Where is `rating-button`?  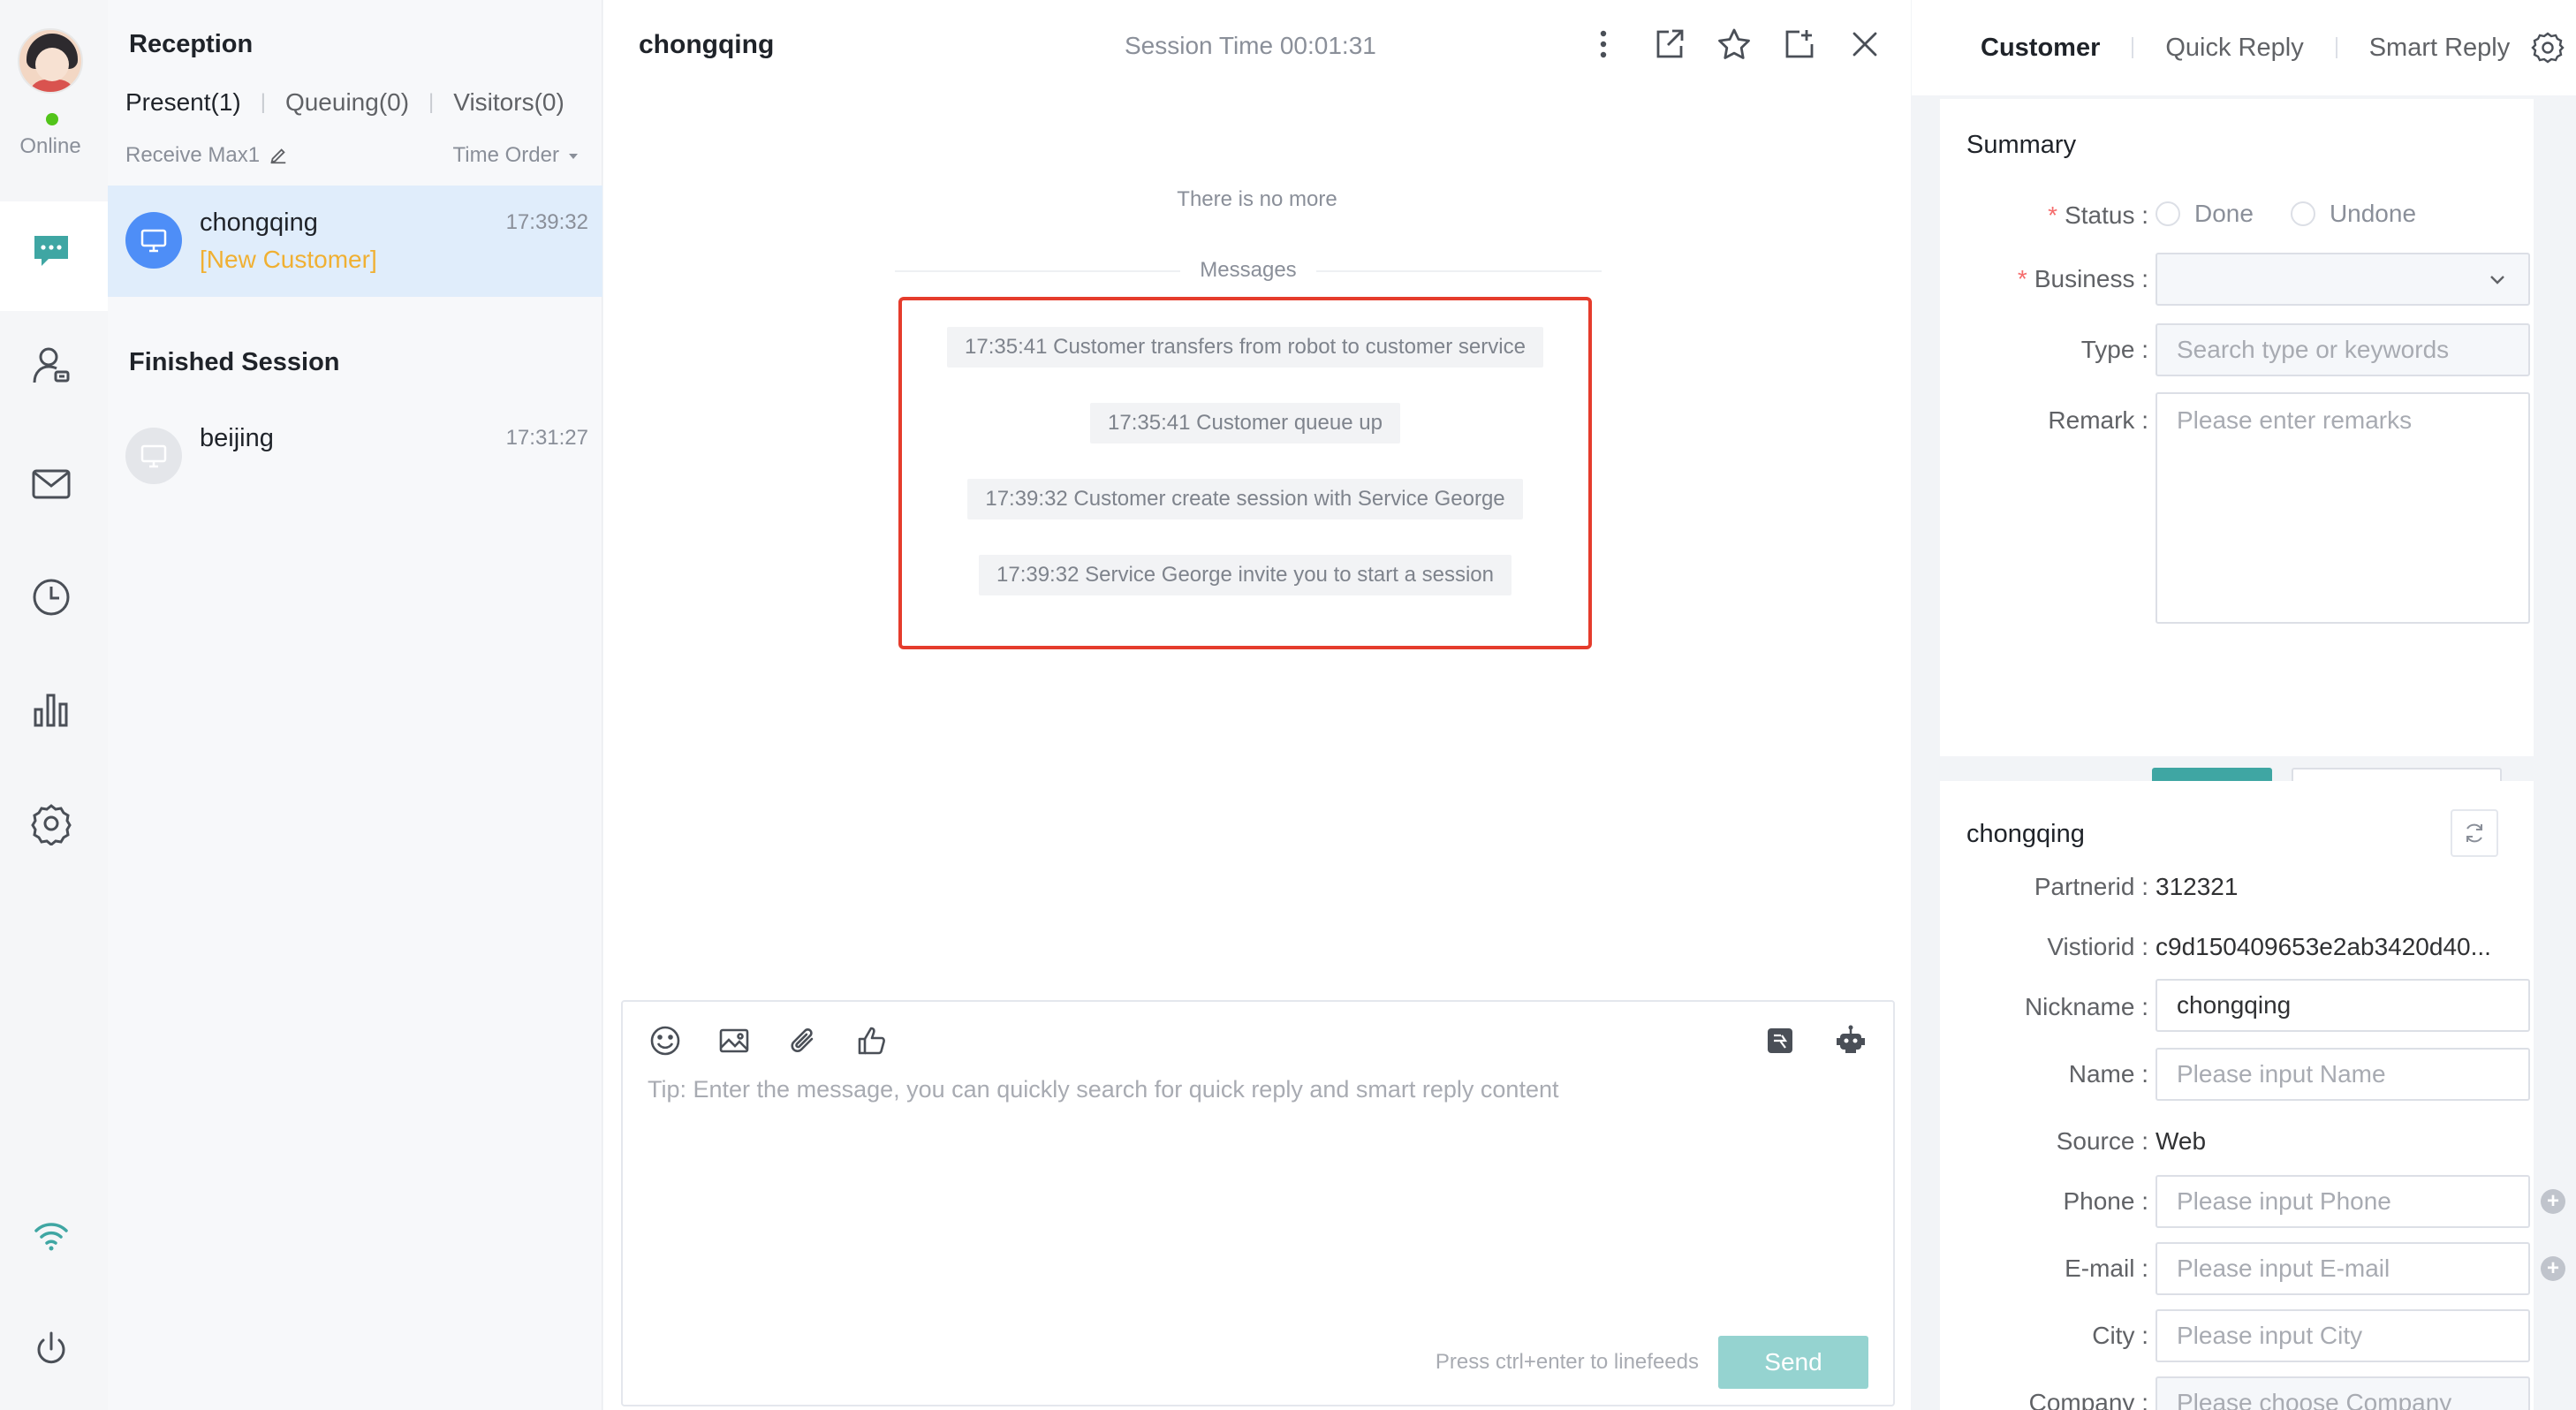
rating-button is located at coordinates (872, 1040).